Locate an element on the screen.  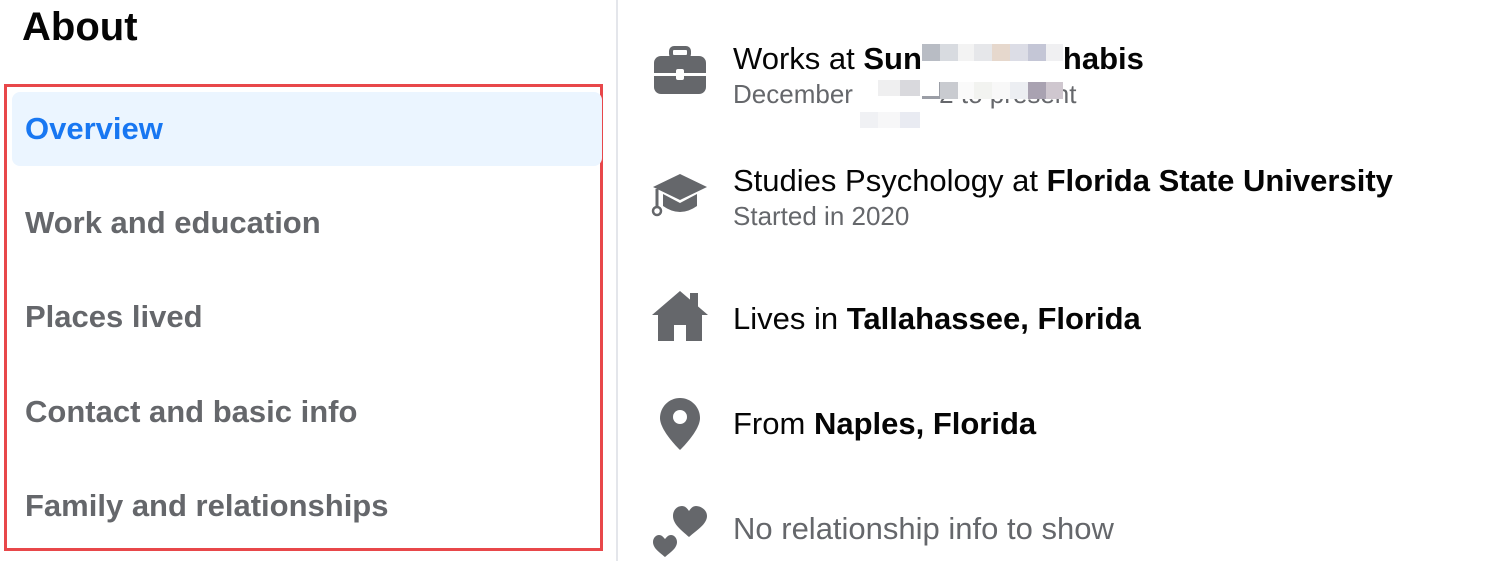
nav-item-overview: Overview is located at coordinates (307, 129).